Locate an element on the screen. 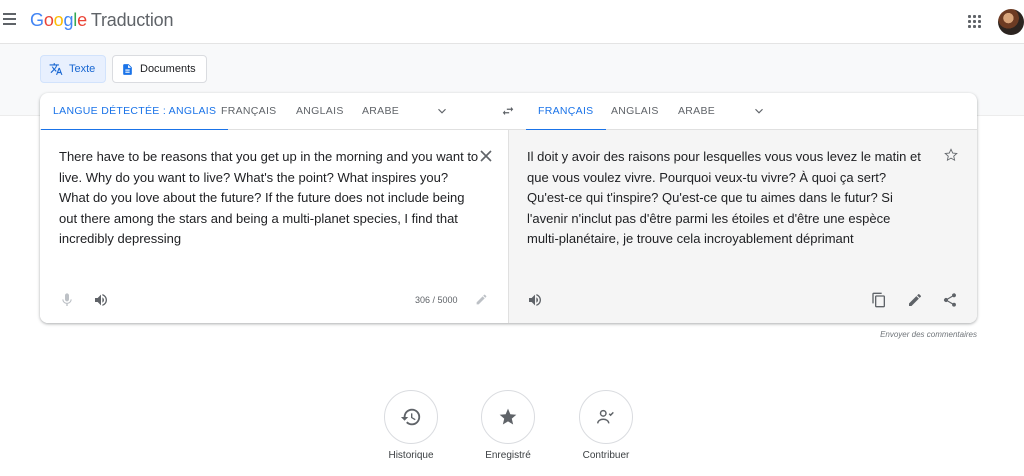 The image size is (1024, 476). apps-icon is located at coordinates (975, 22).